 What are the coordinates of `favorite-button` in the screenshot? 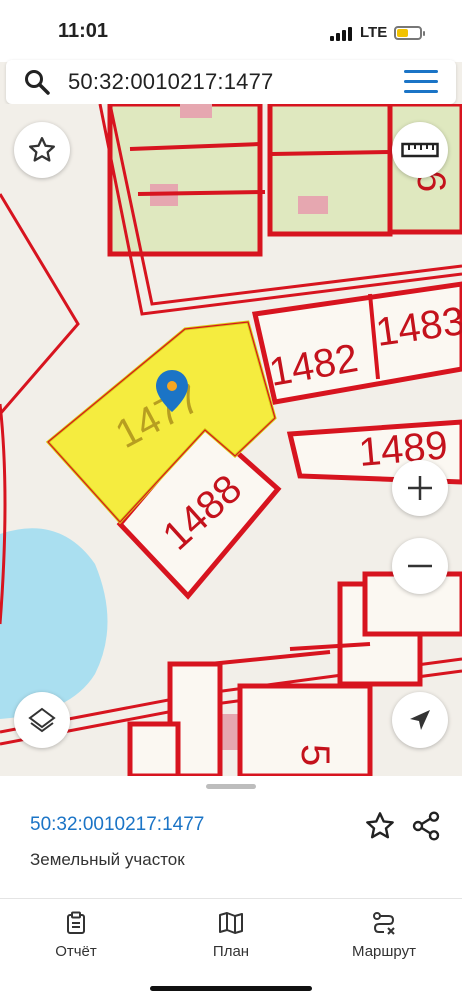 It's located at (42, 150).